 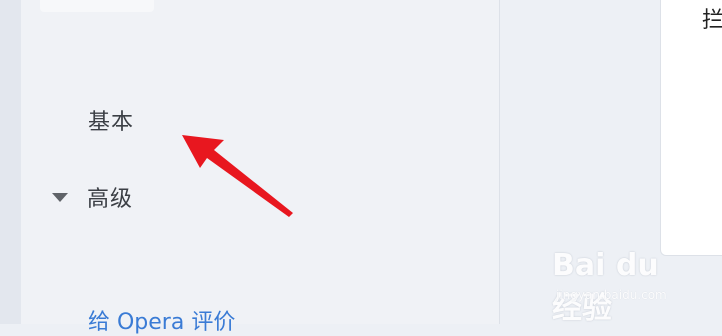 I want to click on baidu-jingyan-watermark: Bai du 经验 jingyan.baidu.com, so click(x=622, y=287).